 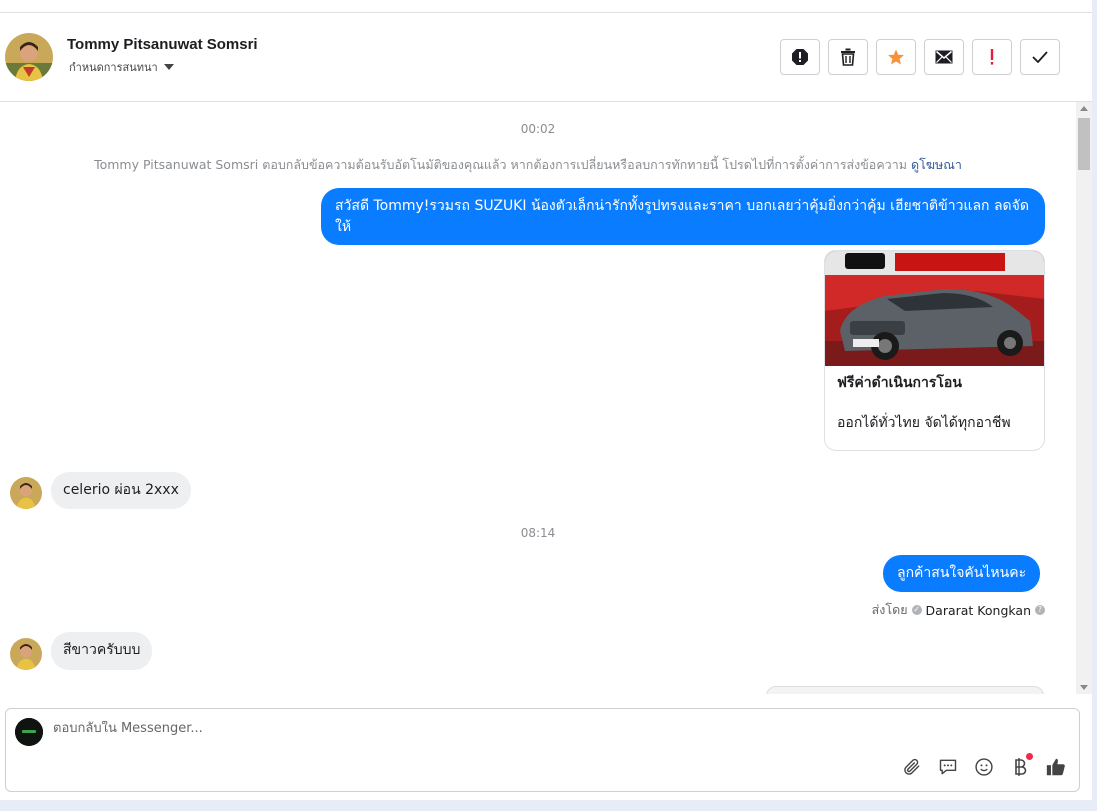 I want to click on exclamation-octagon-icon, so click(x=800, y=57).